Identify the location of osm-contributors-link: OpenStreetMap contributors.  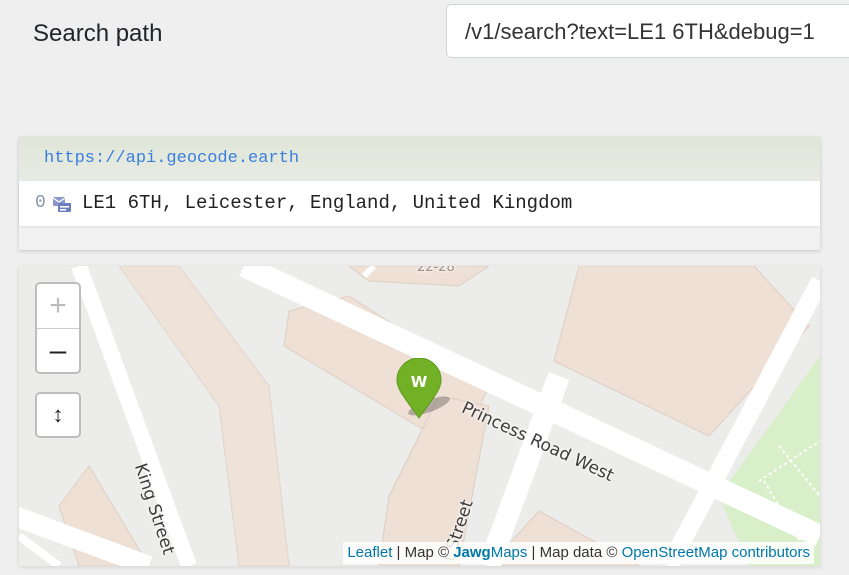
(716, 552).